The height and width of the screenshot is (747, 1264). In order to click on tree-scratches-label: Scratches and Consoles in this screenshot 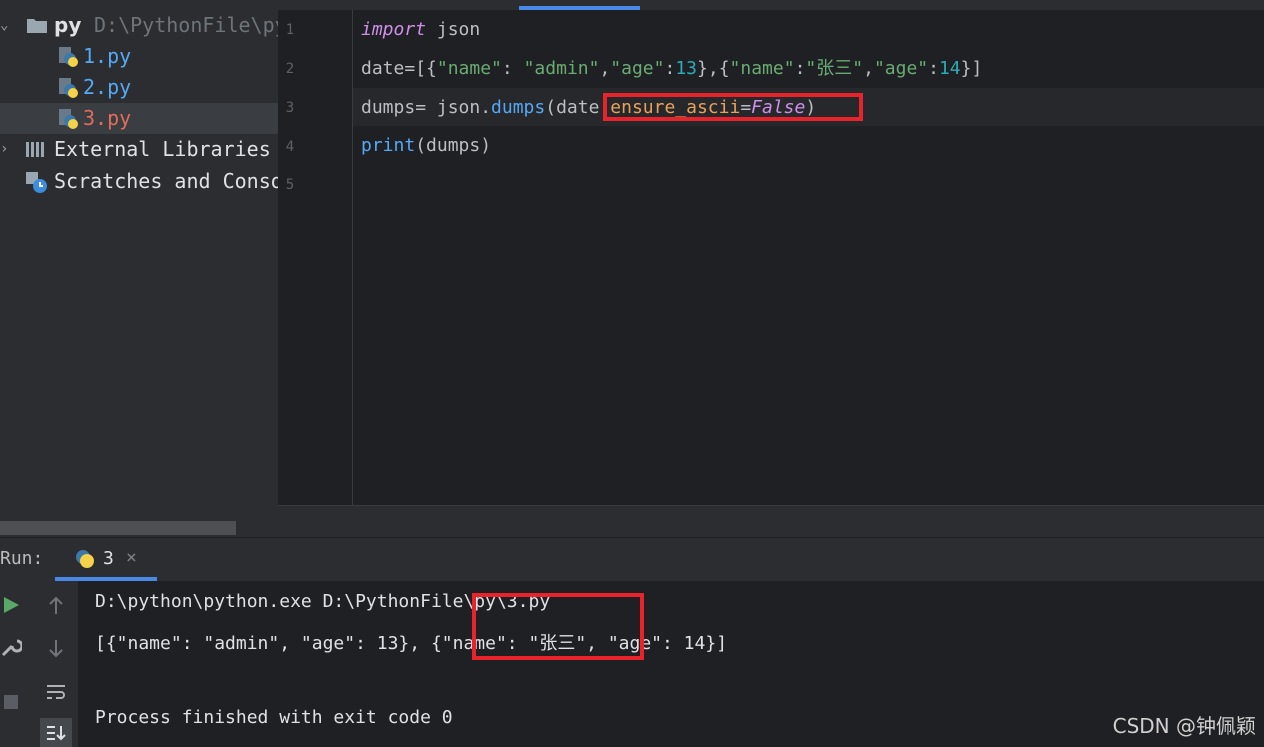, I will do `click(166, 181)`.